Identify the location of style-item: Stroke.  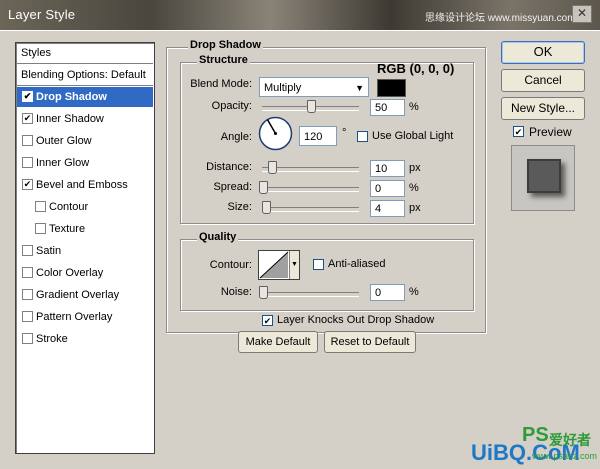
(85, 339).